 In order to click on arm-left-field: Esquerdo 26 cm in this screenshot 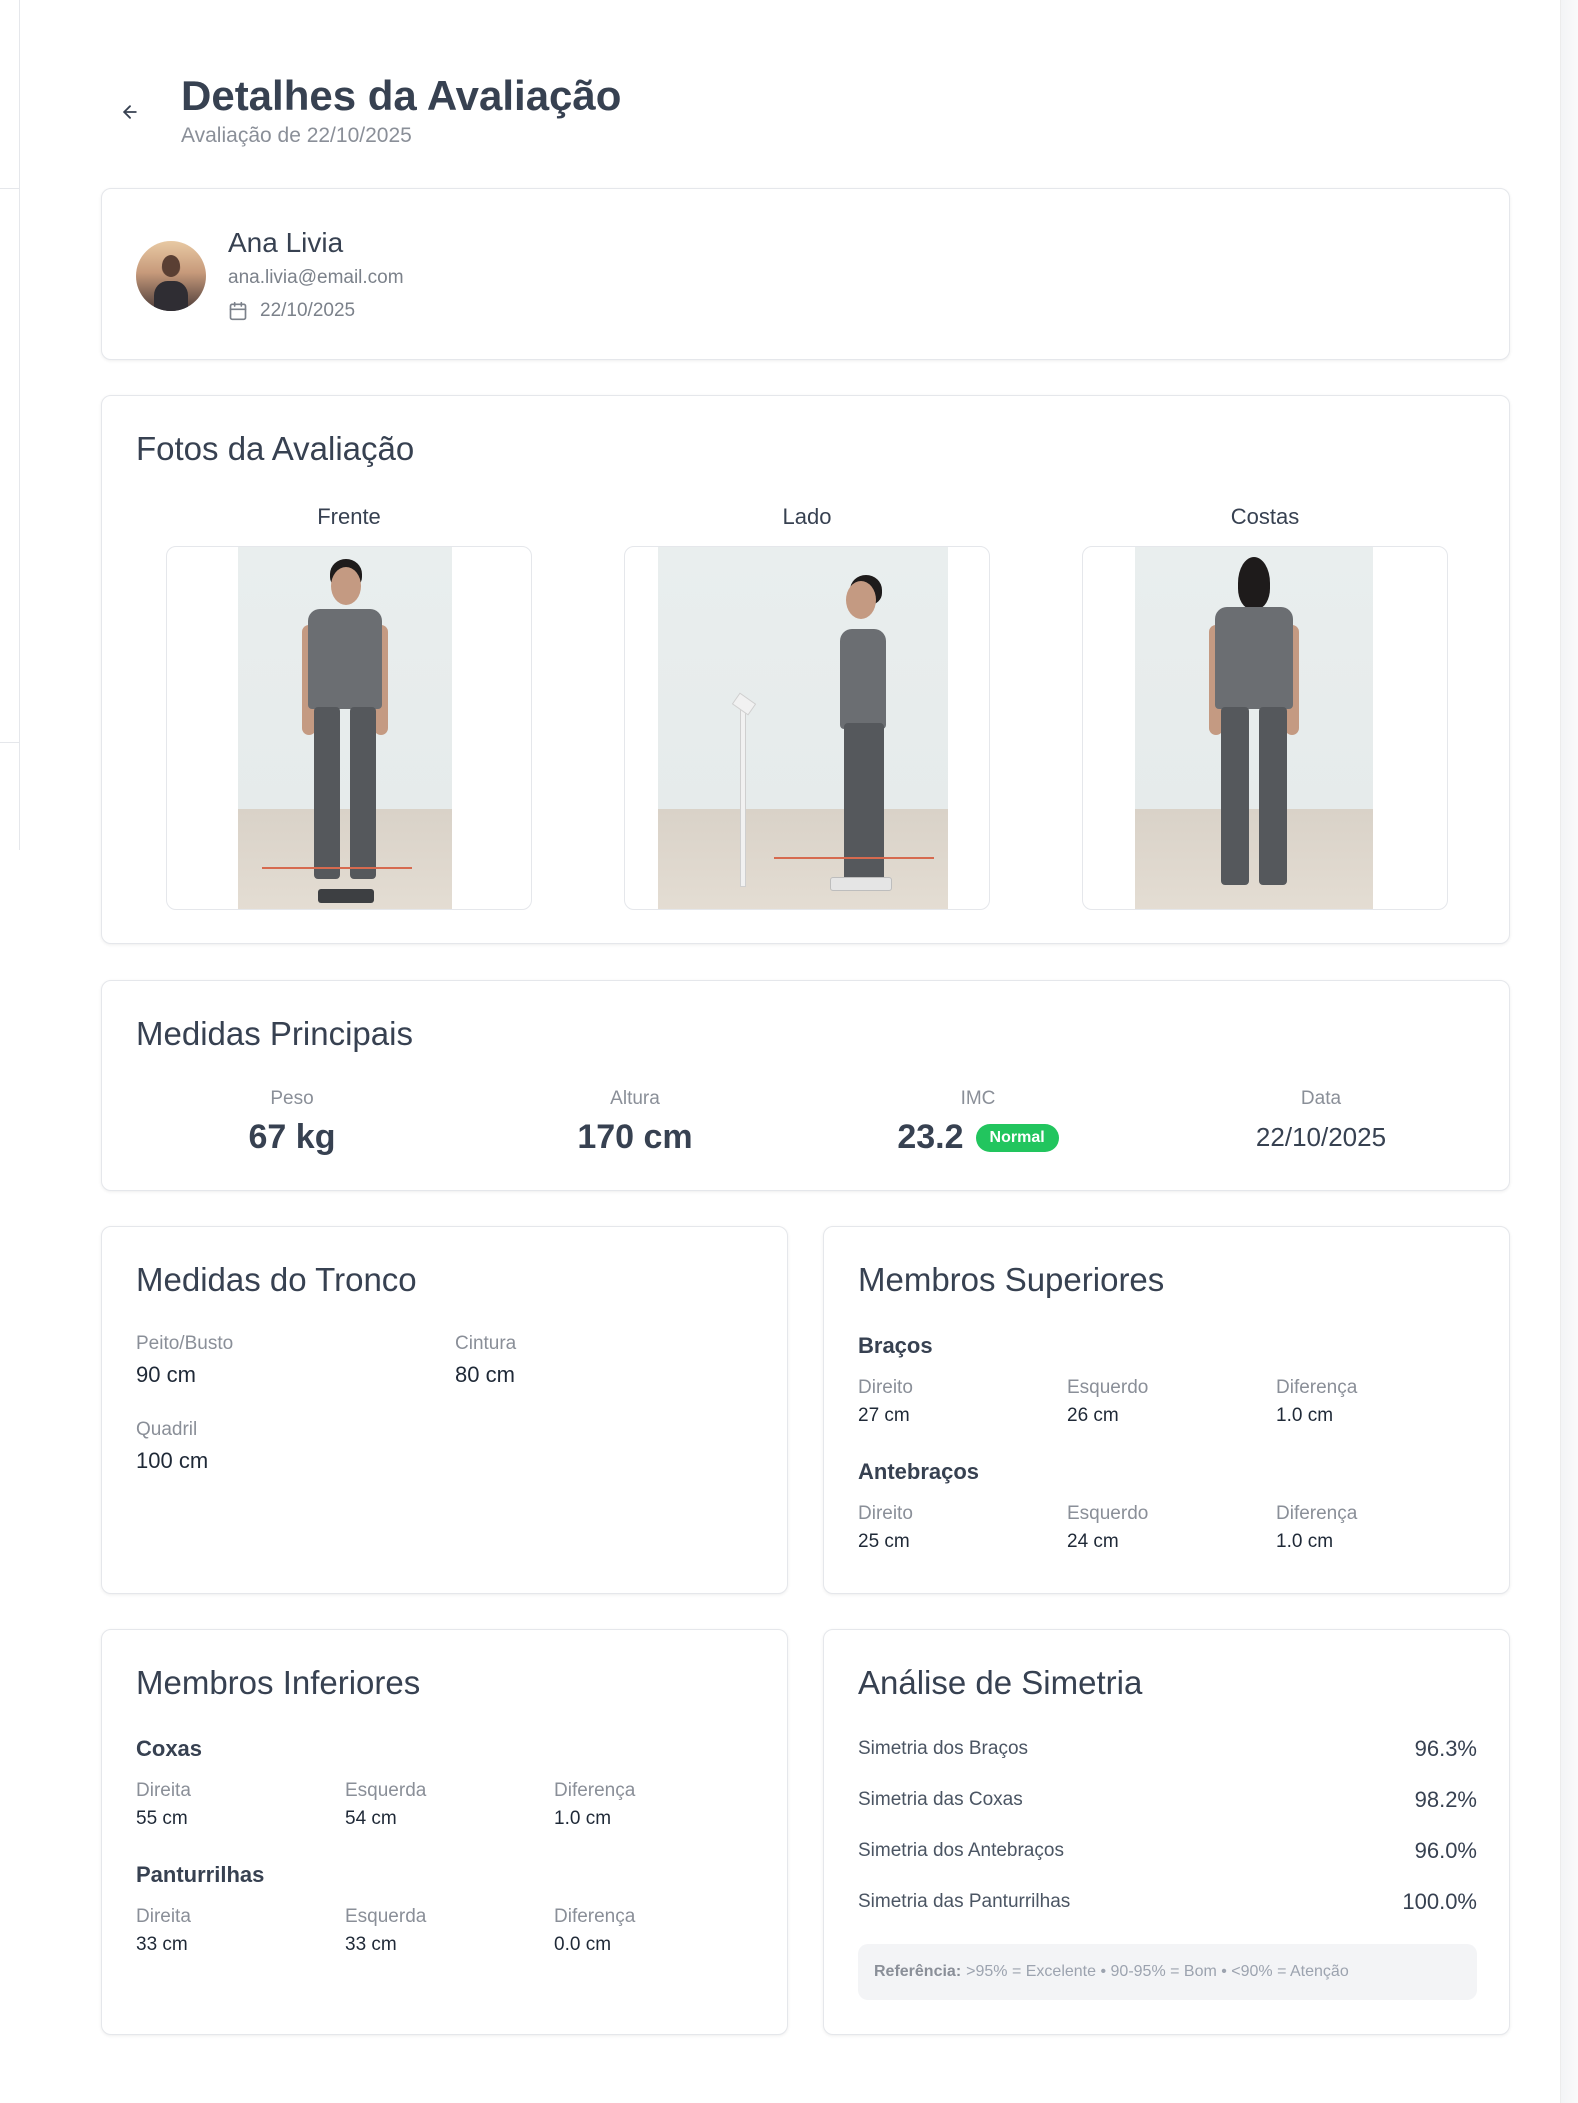, I will do `click(1107, 1402)`.